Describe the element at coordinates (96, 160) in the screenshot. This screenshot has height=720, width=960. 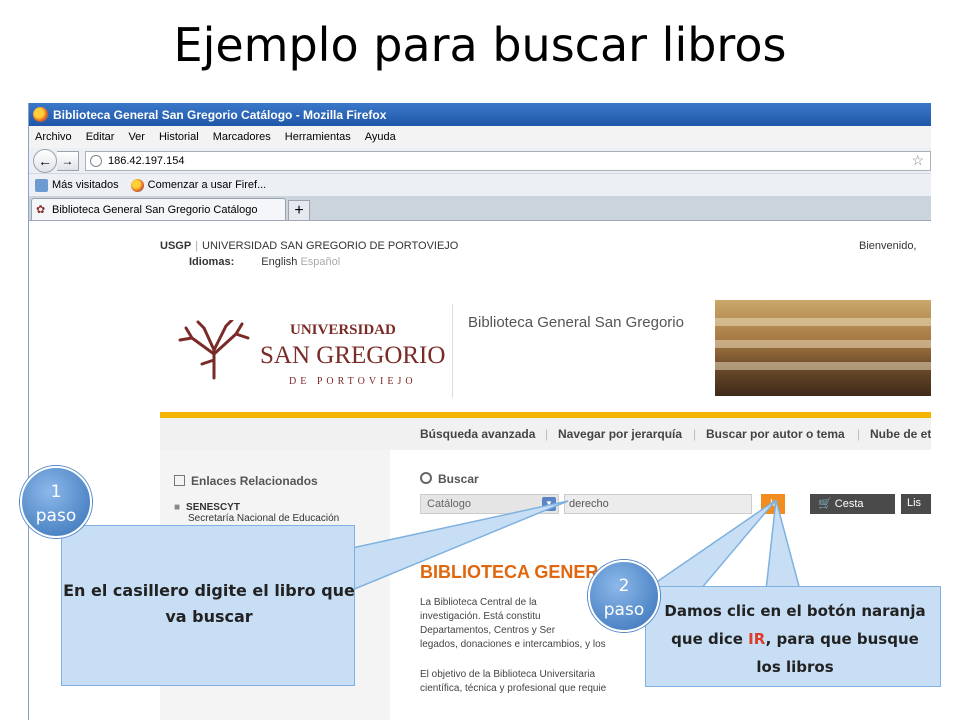
I see `globe-icon` at that location.